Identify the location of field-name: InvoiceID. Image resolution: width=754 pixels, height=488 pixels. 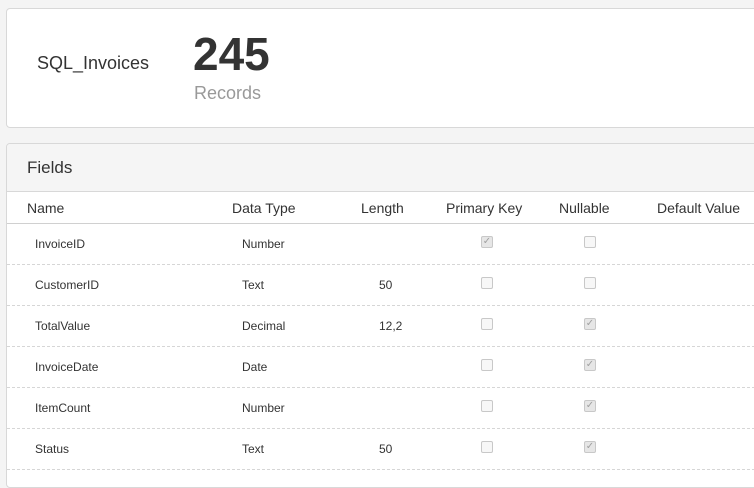
(60, 244).